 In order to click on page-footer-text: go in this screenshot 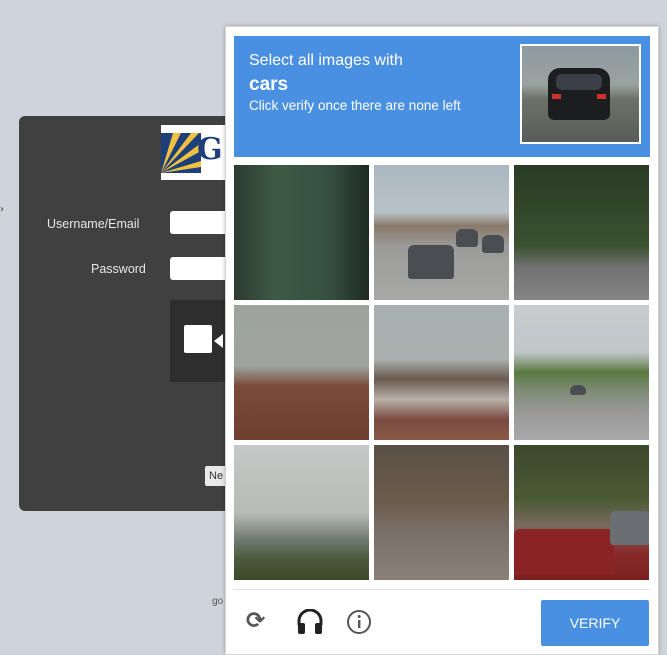, I will do `click(218, 601)`.